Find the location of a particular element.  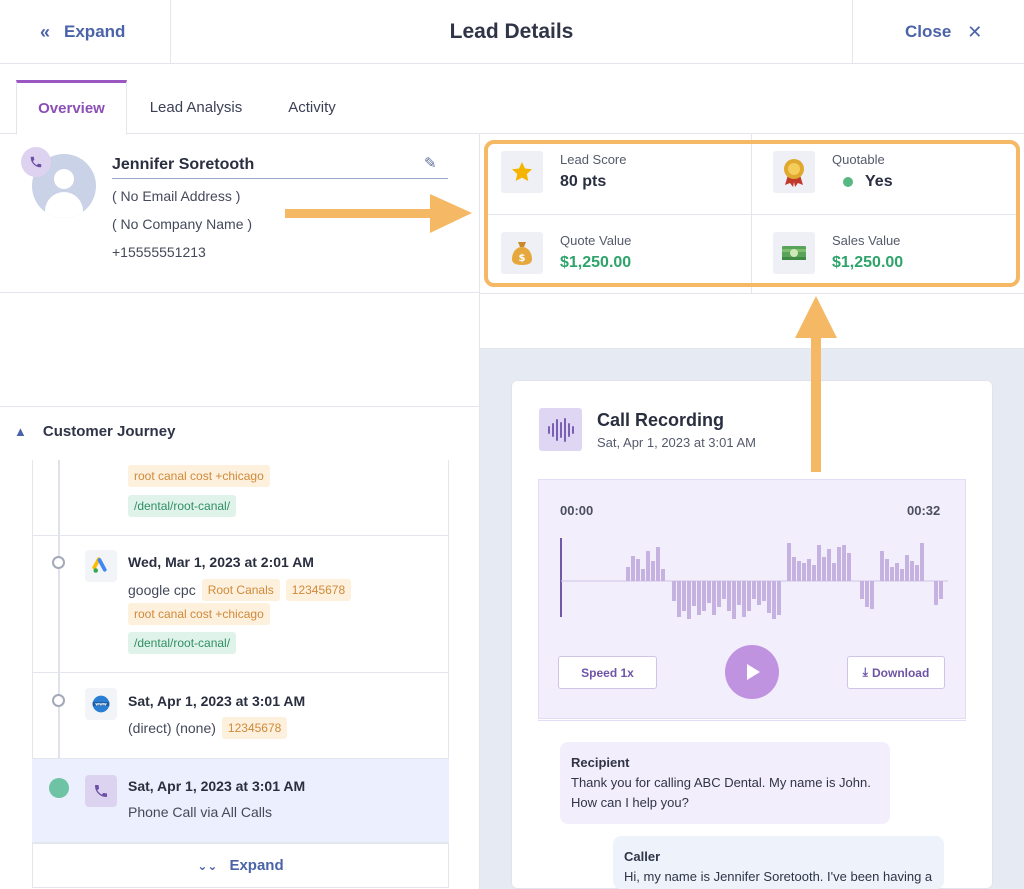

journey-date: Wed, Mar 1, 2023 at 2:01 AM is located at coordinates (221, 562).